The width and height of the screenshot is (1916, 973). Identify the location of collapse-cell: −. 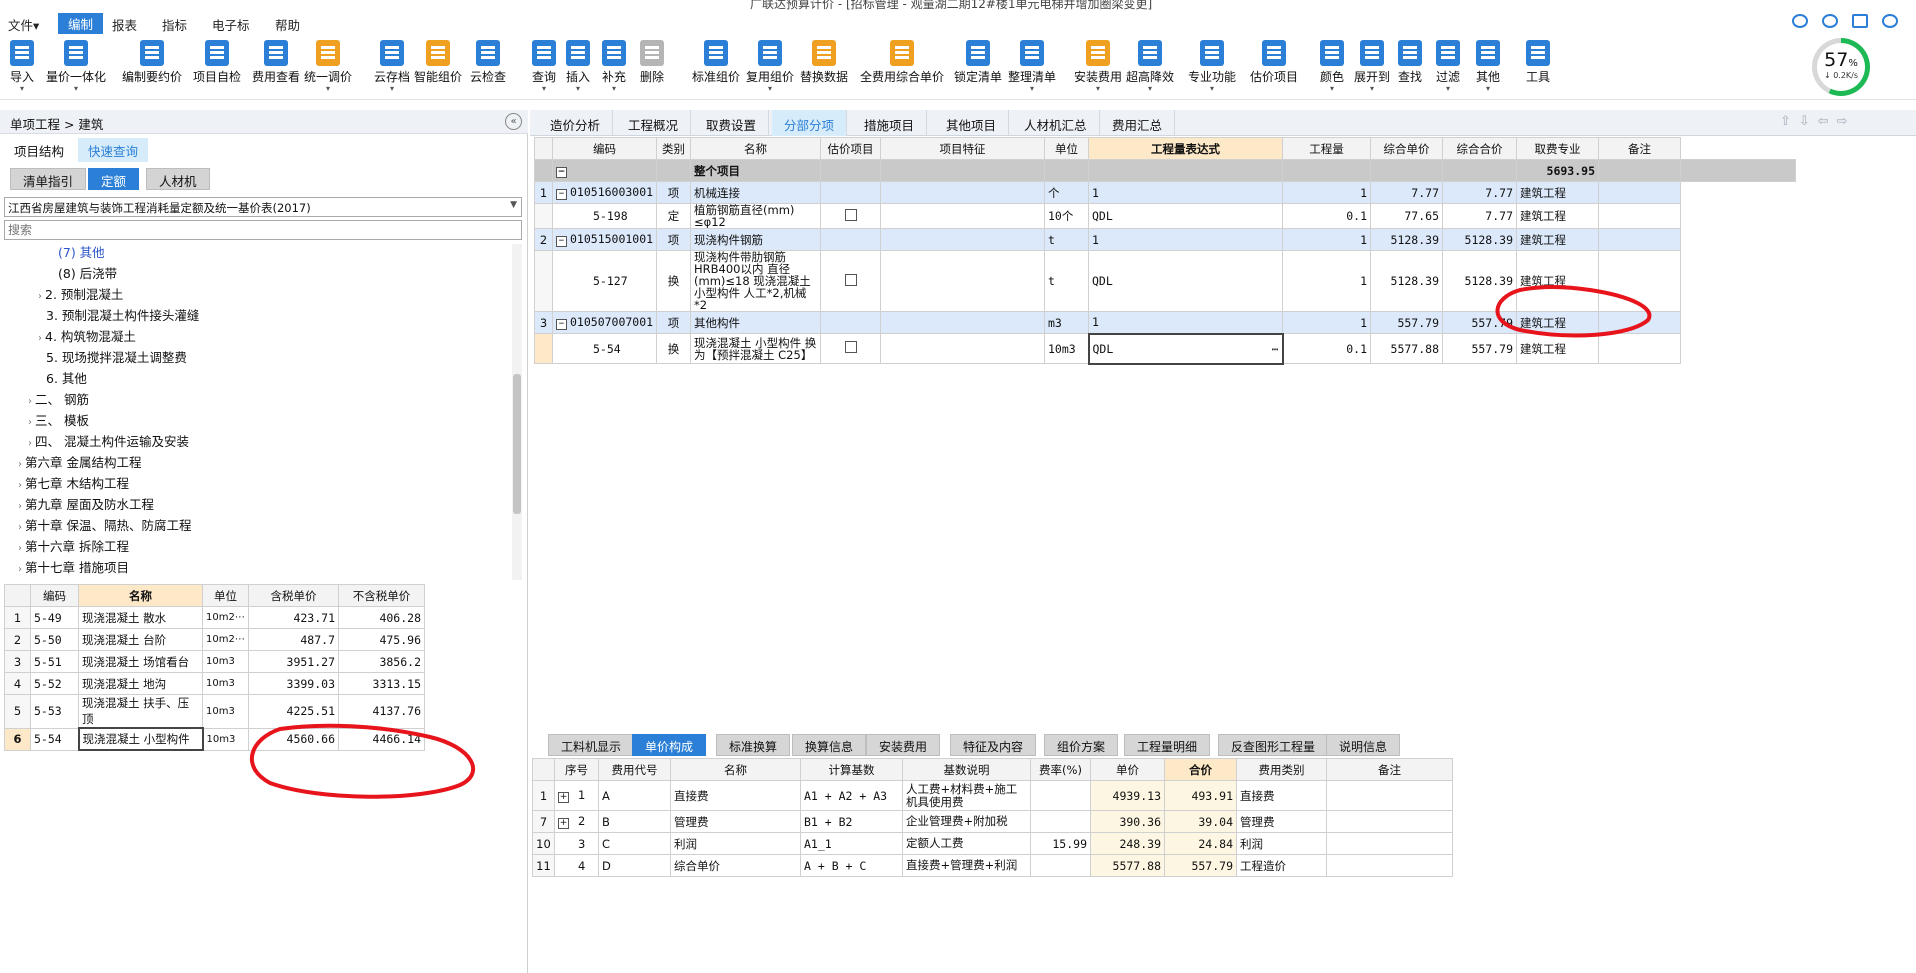
(604, 170).